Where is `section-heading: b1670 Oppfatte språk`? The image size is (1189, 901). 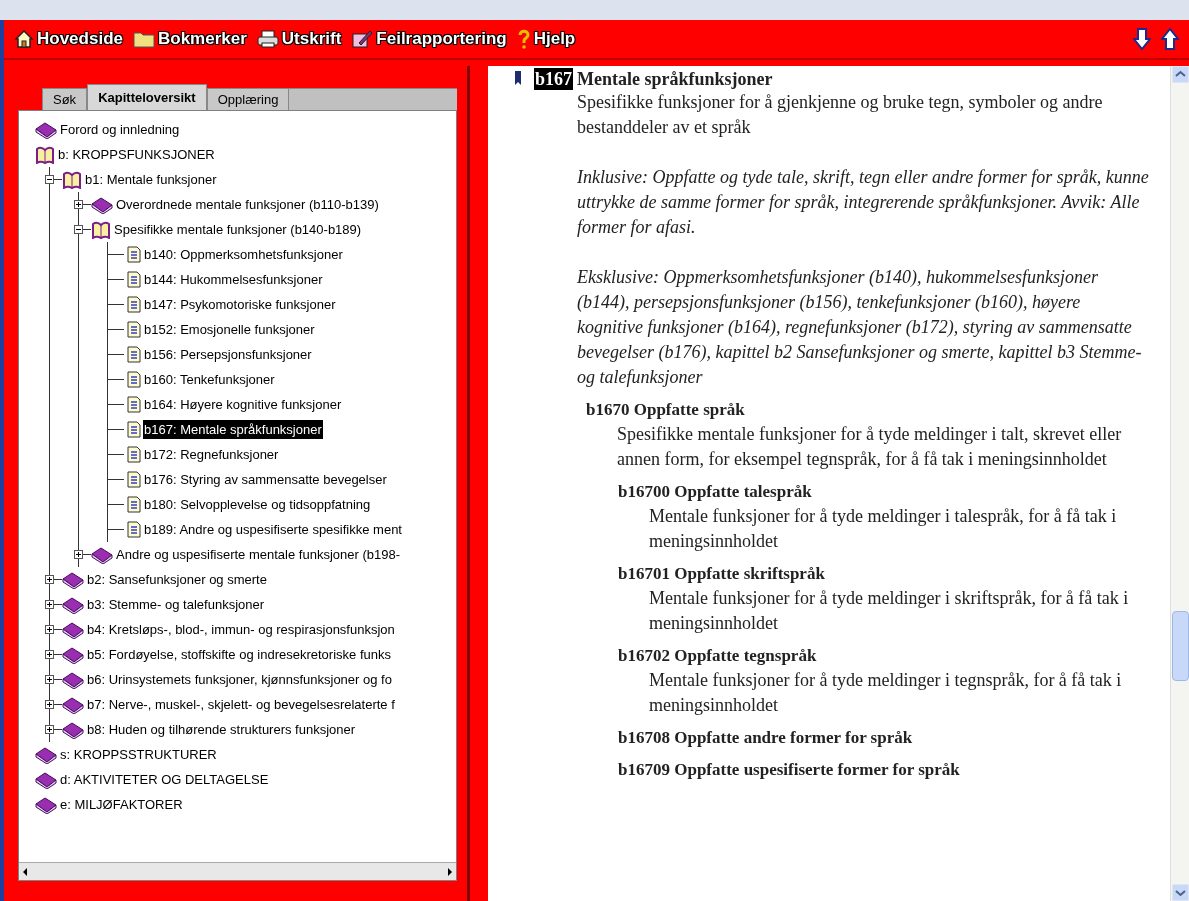 section-heading: b1670 Oppfatte språk is located at coordinates (666, 410).